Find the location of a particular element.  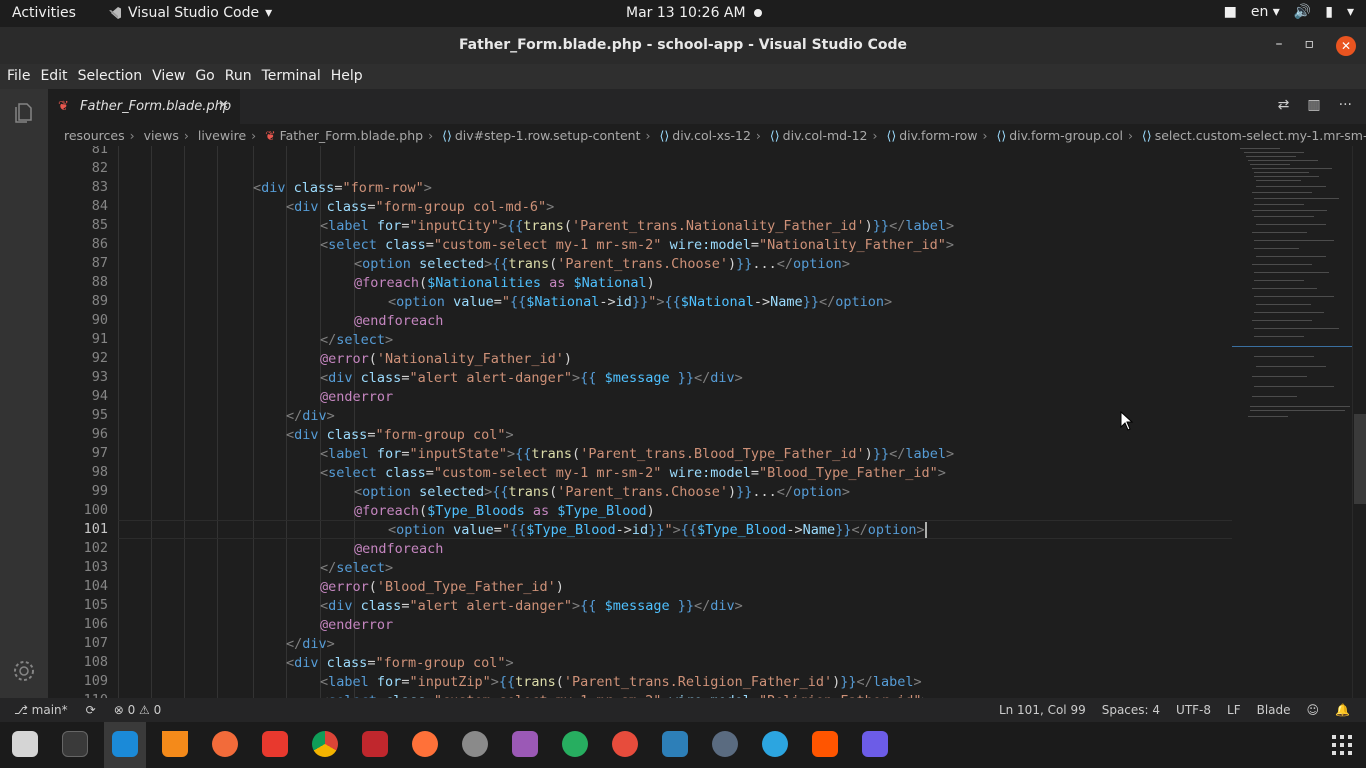

breadcrumb-item: views is located at coordinates (161, 135).